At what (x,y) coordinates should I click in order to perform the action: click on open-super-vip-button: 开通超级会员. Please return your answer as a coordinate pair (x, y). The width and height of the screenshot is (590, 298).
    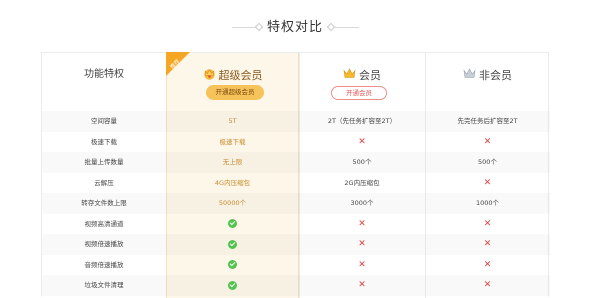
    Looking at the image, I should click on (235, 92).